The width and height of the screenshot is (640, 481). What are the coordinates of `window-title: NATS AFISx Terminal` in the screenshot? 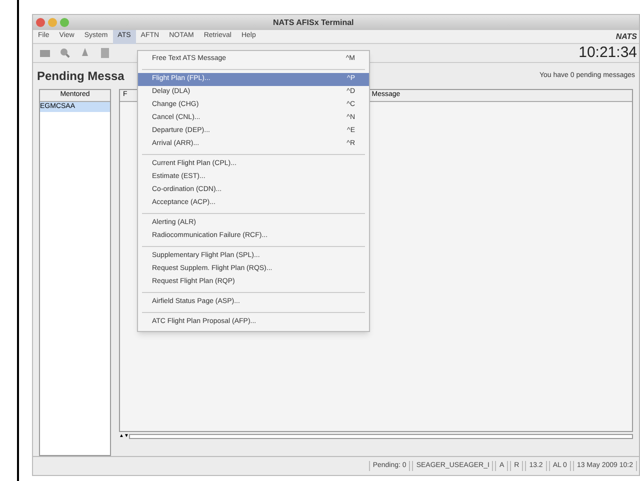 It's located at (313, 22).